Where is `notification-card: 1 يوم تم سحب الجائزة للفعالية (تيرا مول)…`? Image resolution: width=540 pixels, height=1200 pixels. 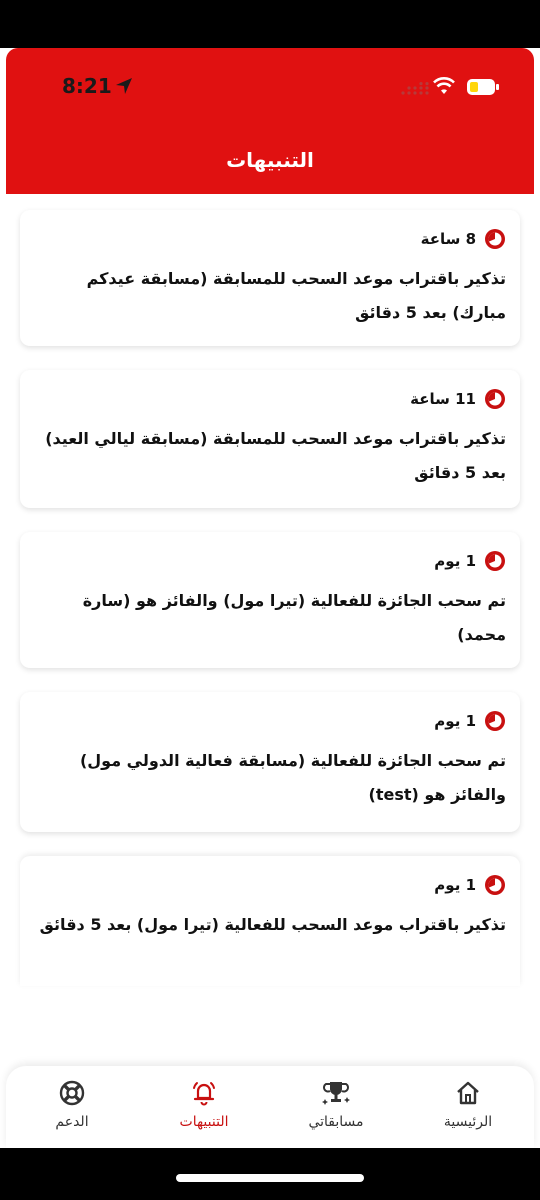 notification-card: 1 يوم تم سحب الجائزة للفعالية (تيرا مول)… is located at coordinates (270, 600).